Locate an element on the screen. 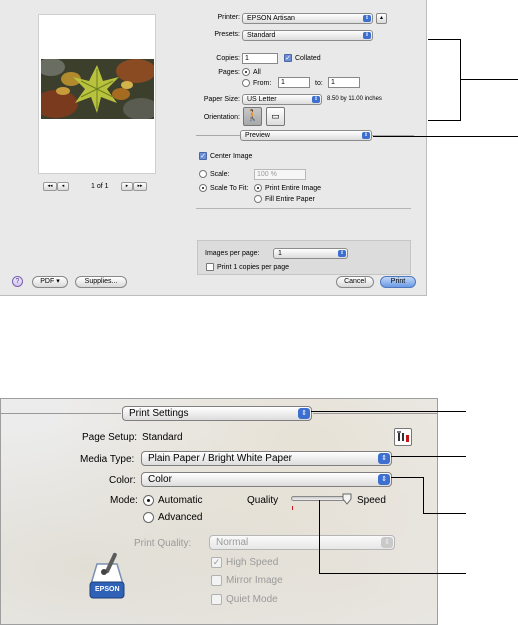 The height and width of the screenshot is (625, 518). landscape-orientation-button: ▭ is located at coordinates (275, 116).